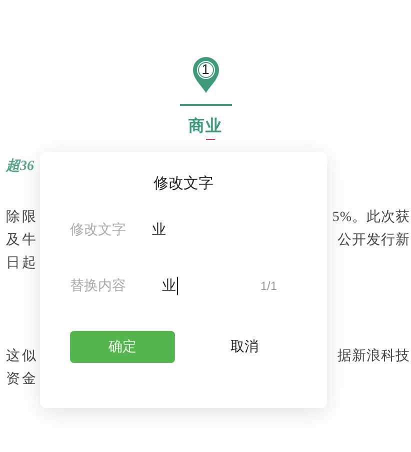  What do you see at coordinates (22, 263) in the screenshot?
I see `article-text: 日起` at bounding box center [22, 263].